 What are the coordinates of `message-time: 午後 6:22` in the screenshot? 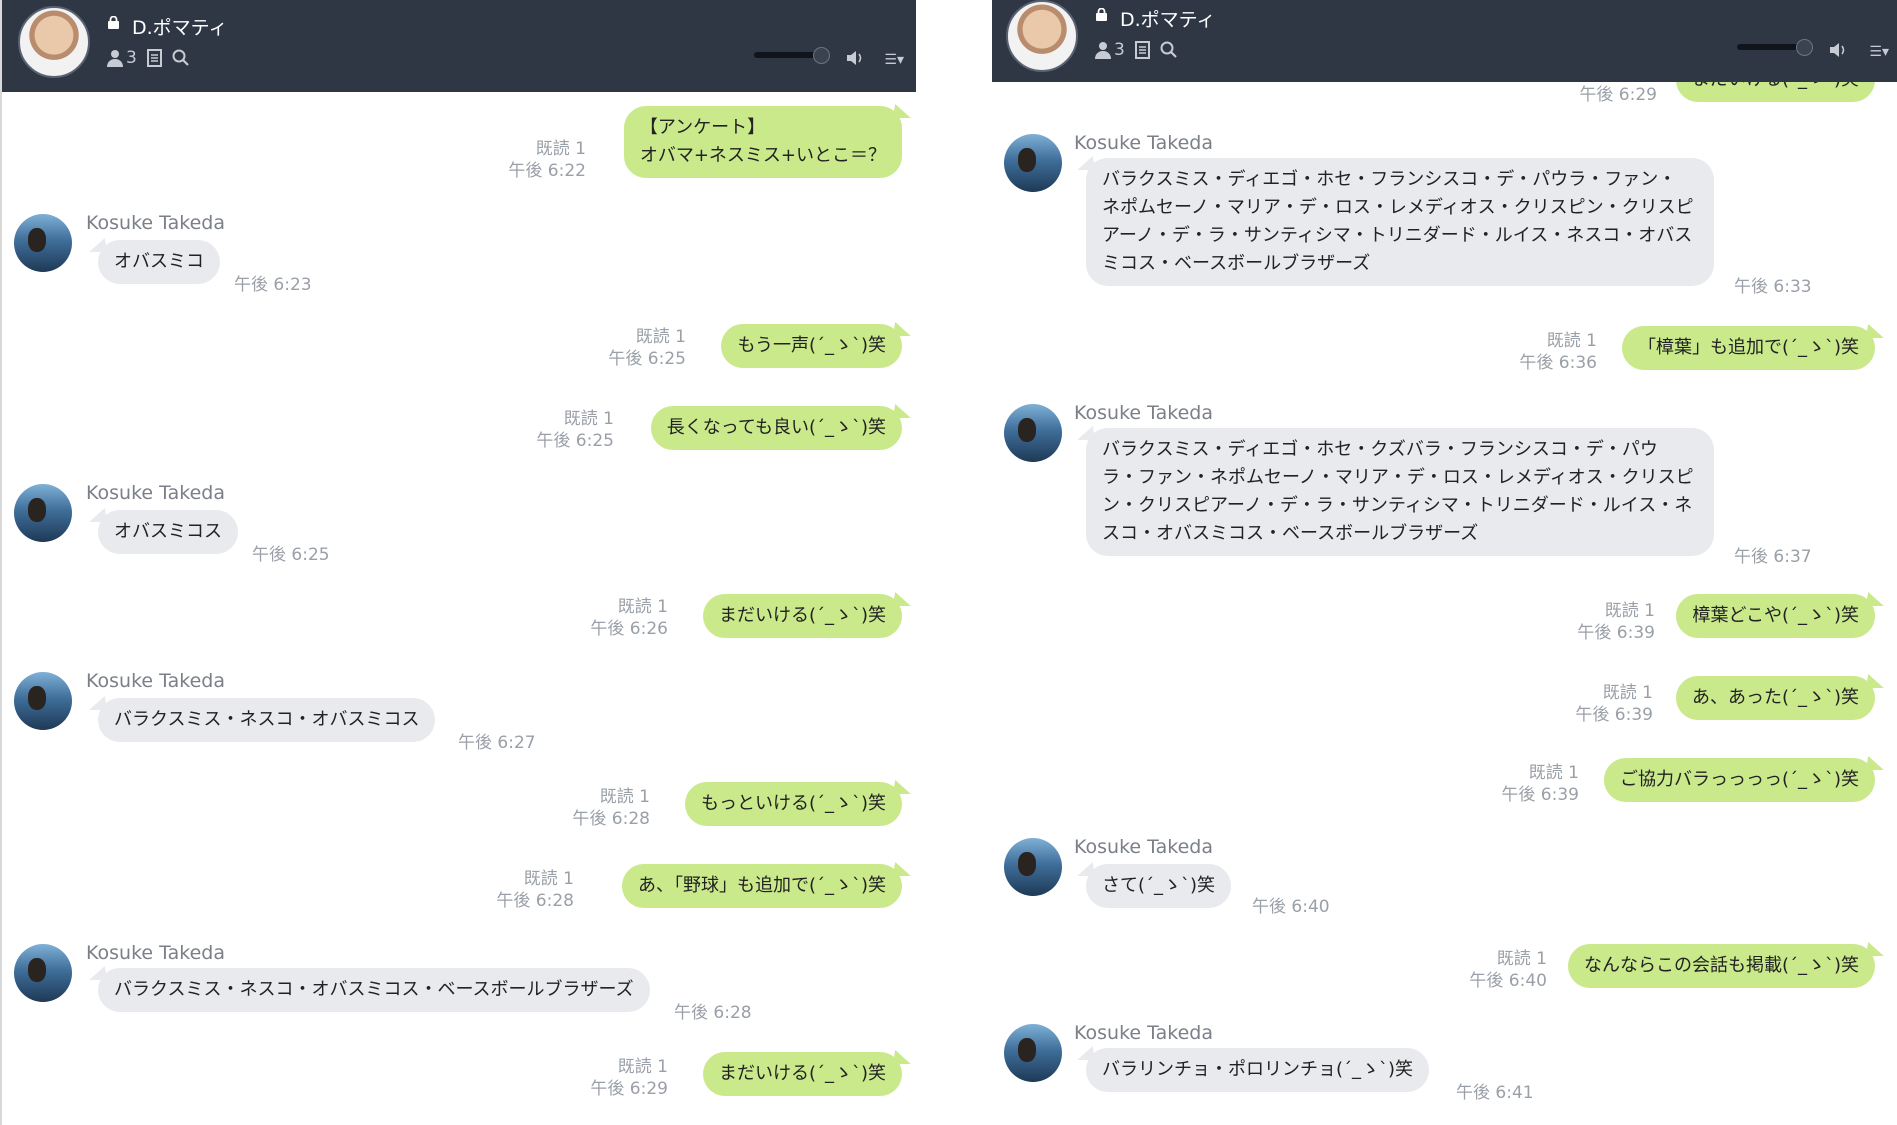 It's located at (547, 171).